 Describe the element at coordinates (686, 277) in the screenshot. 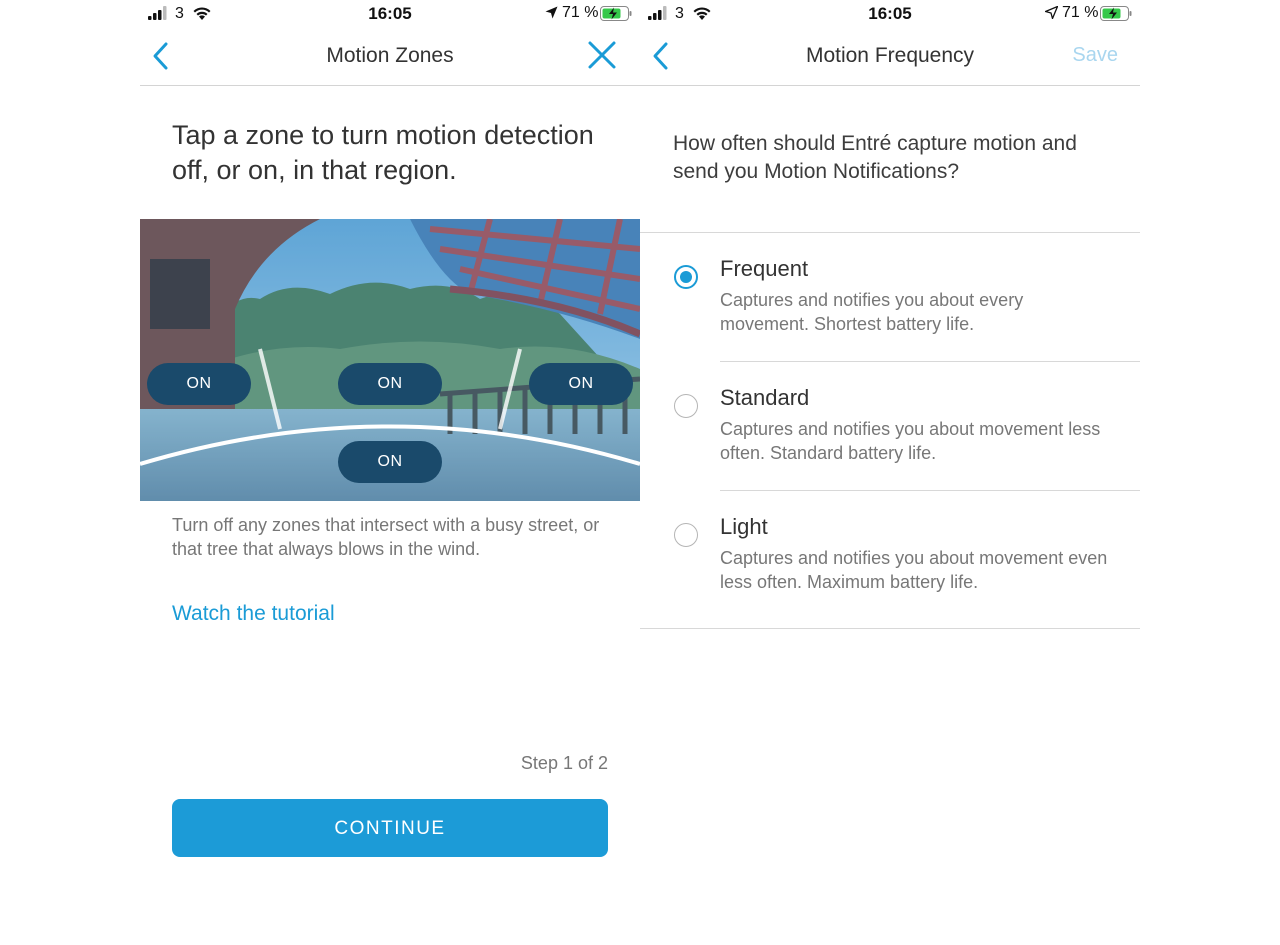

I see `radio-selected-icon` at that location.